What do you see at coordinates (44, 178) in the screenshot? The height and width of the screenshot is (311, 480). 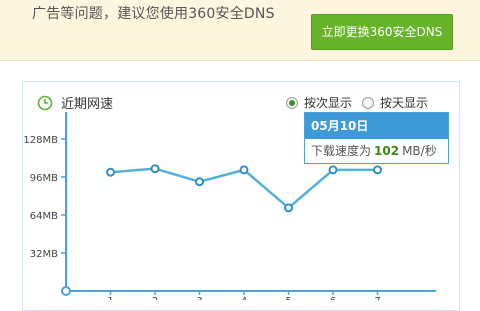 I see `y-tick-label: 96MB` at bounding box center [44, 178].